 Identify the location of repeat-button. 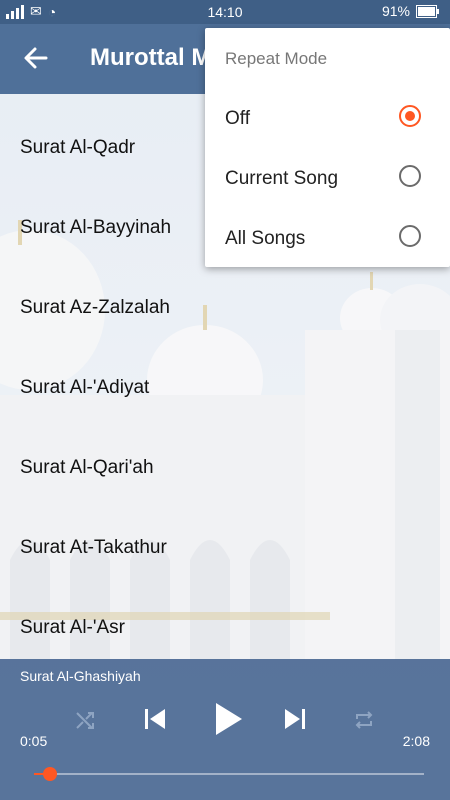
(364, 720).